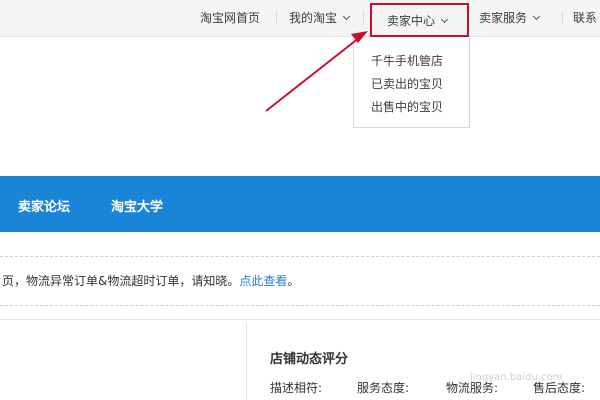  What do you see at coordinates (407, 60) in the screenshot?
I see `dropdown-item-qianniu: 千牛手机管店` at bounding box center [407, 60].